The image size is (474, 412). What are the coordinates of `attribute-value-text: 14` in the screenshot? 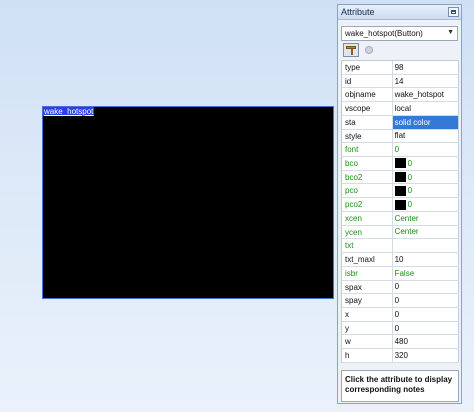 It's located at (399, 81).